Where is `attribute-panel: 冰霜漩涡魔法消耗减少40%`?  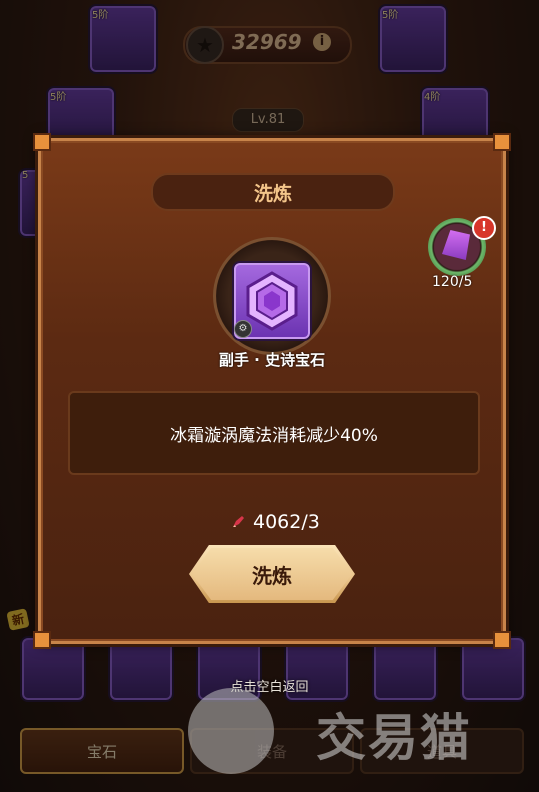
attribute-panel: 冰霜漩涡魔法消耗减少40% is located at coordinates (274, 433).